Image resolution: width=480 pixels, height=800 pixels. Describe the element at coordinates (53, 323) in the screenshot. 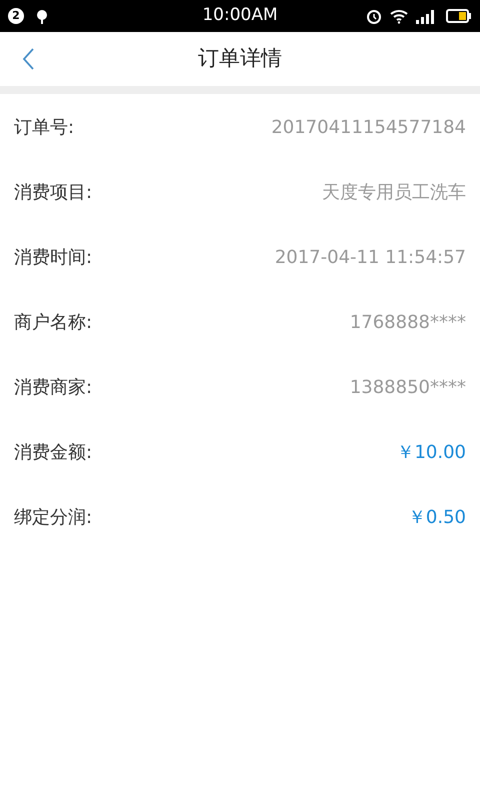

I see `field-label: 商户名称:` at that location.